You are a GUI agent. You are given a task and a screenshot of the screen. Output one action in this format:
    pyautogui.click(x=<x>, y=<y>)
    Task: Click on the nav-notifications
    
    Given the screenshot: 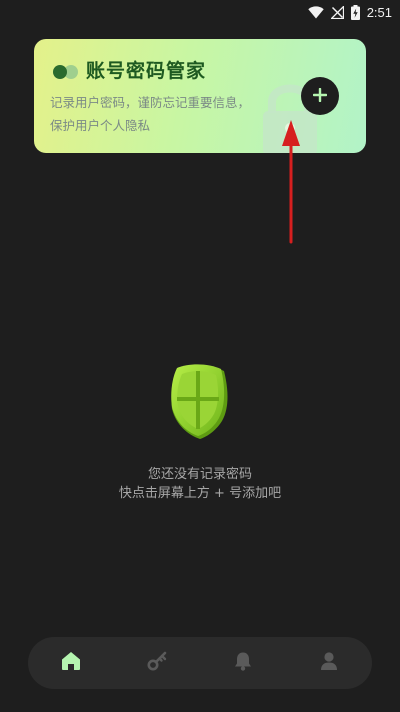 What is the action you would take?
    pyautogui.click(x=243, y=663)
    